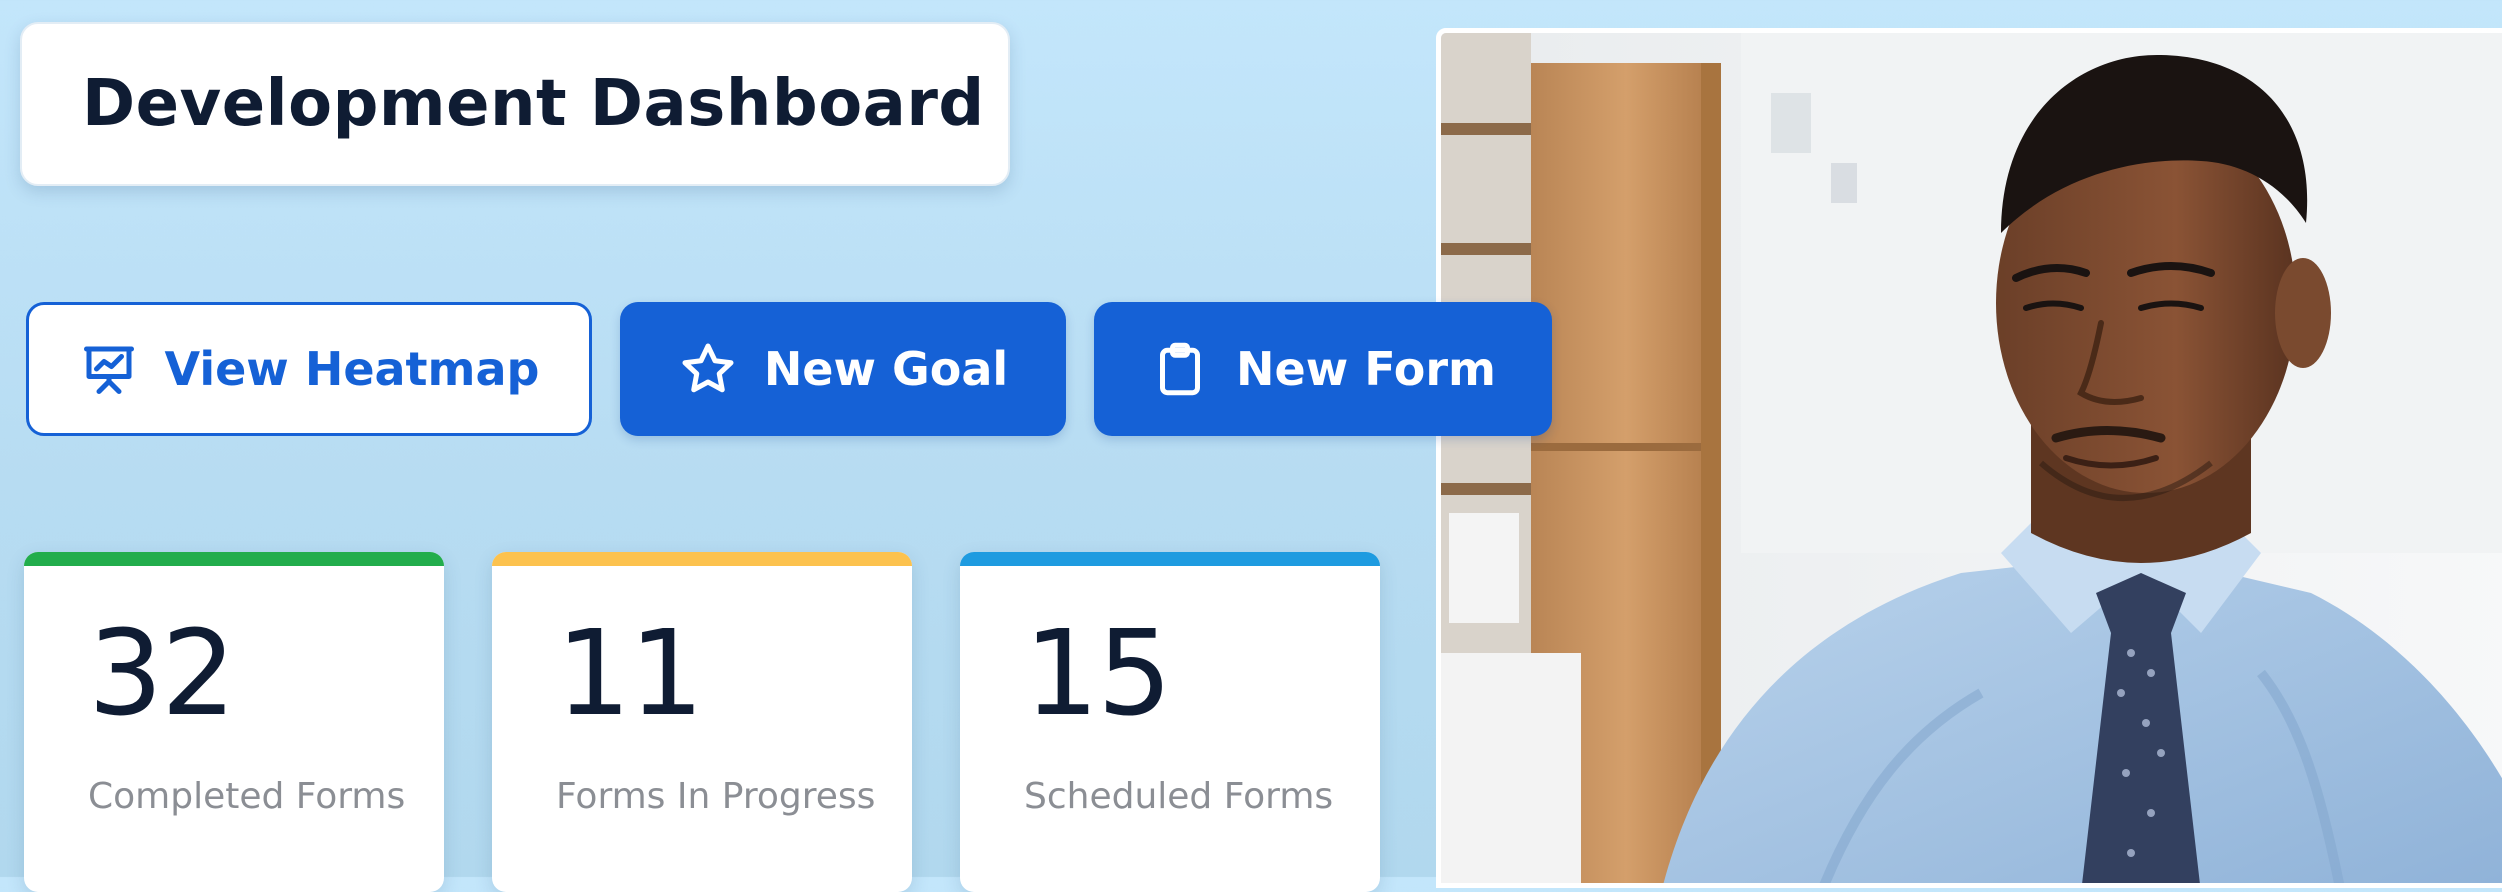 The width and height of the screenshot is (2502, 892). What do you see at coordinates (708, 369) in the screenshot?
I see `star-icon` at bounding box center [708, 369].